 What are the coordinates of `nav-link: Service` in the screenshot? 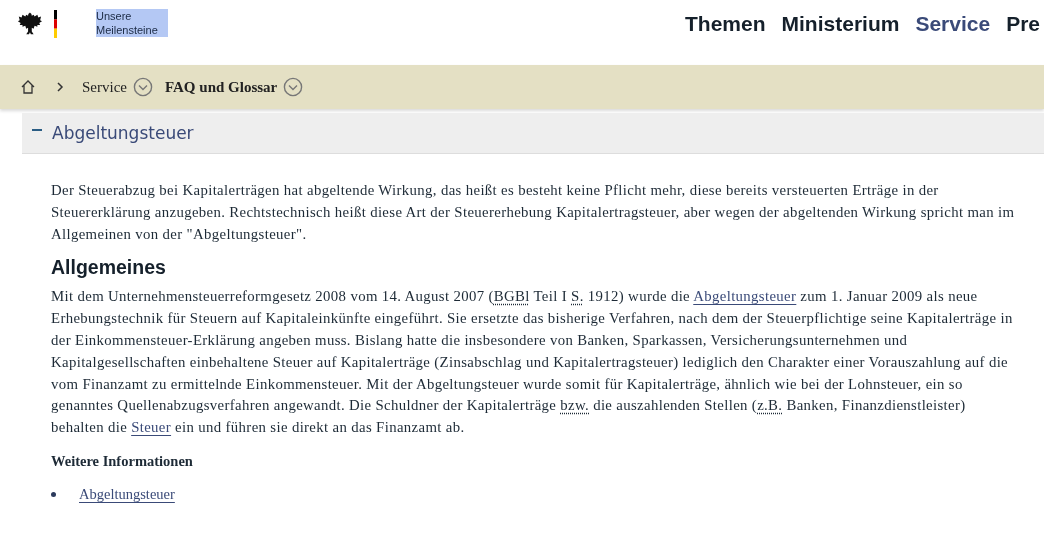 It's located at (953, 24).